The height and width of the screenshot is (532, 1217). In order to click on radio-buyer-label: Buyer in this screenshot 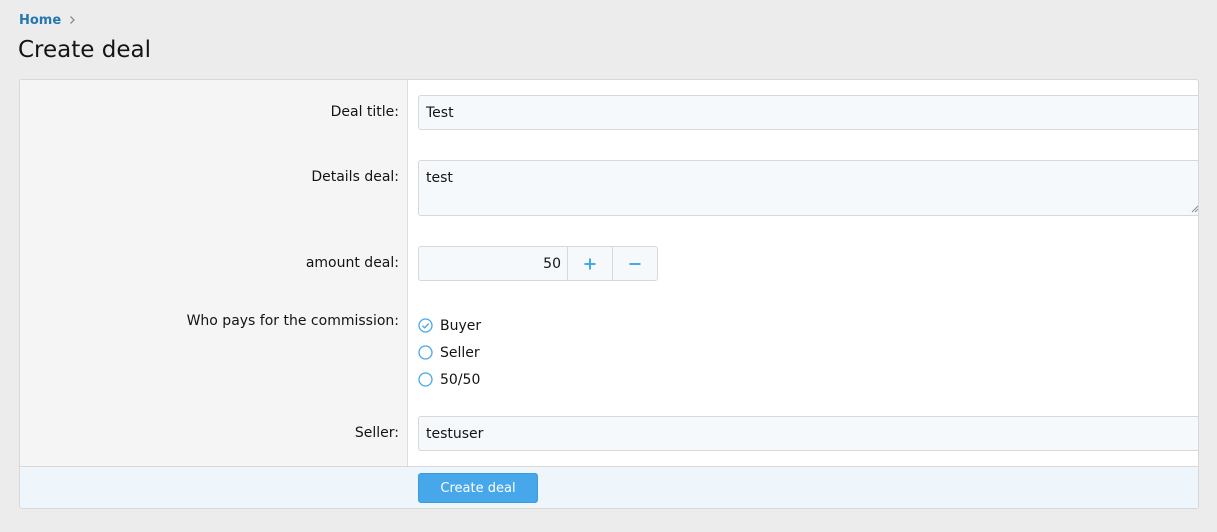, I will do `click(461, 325)`.